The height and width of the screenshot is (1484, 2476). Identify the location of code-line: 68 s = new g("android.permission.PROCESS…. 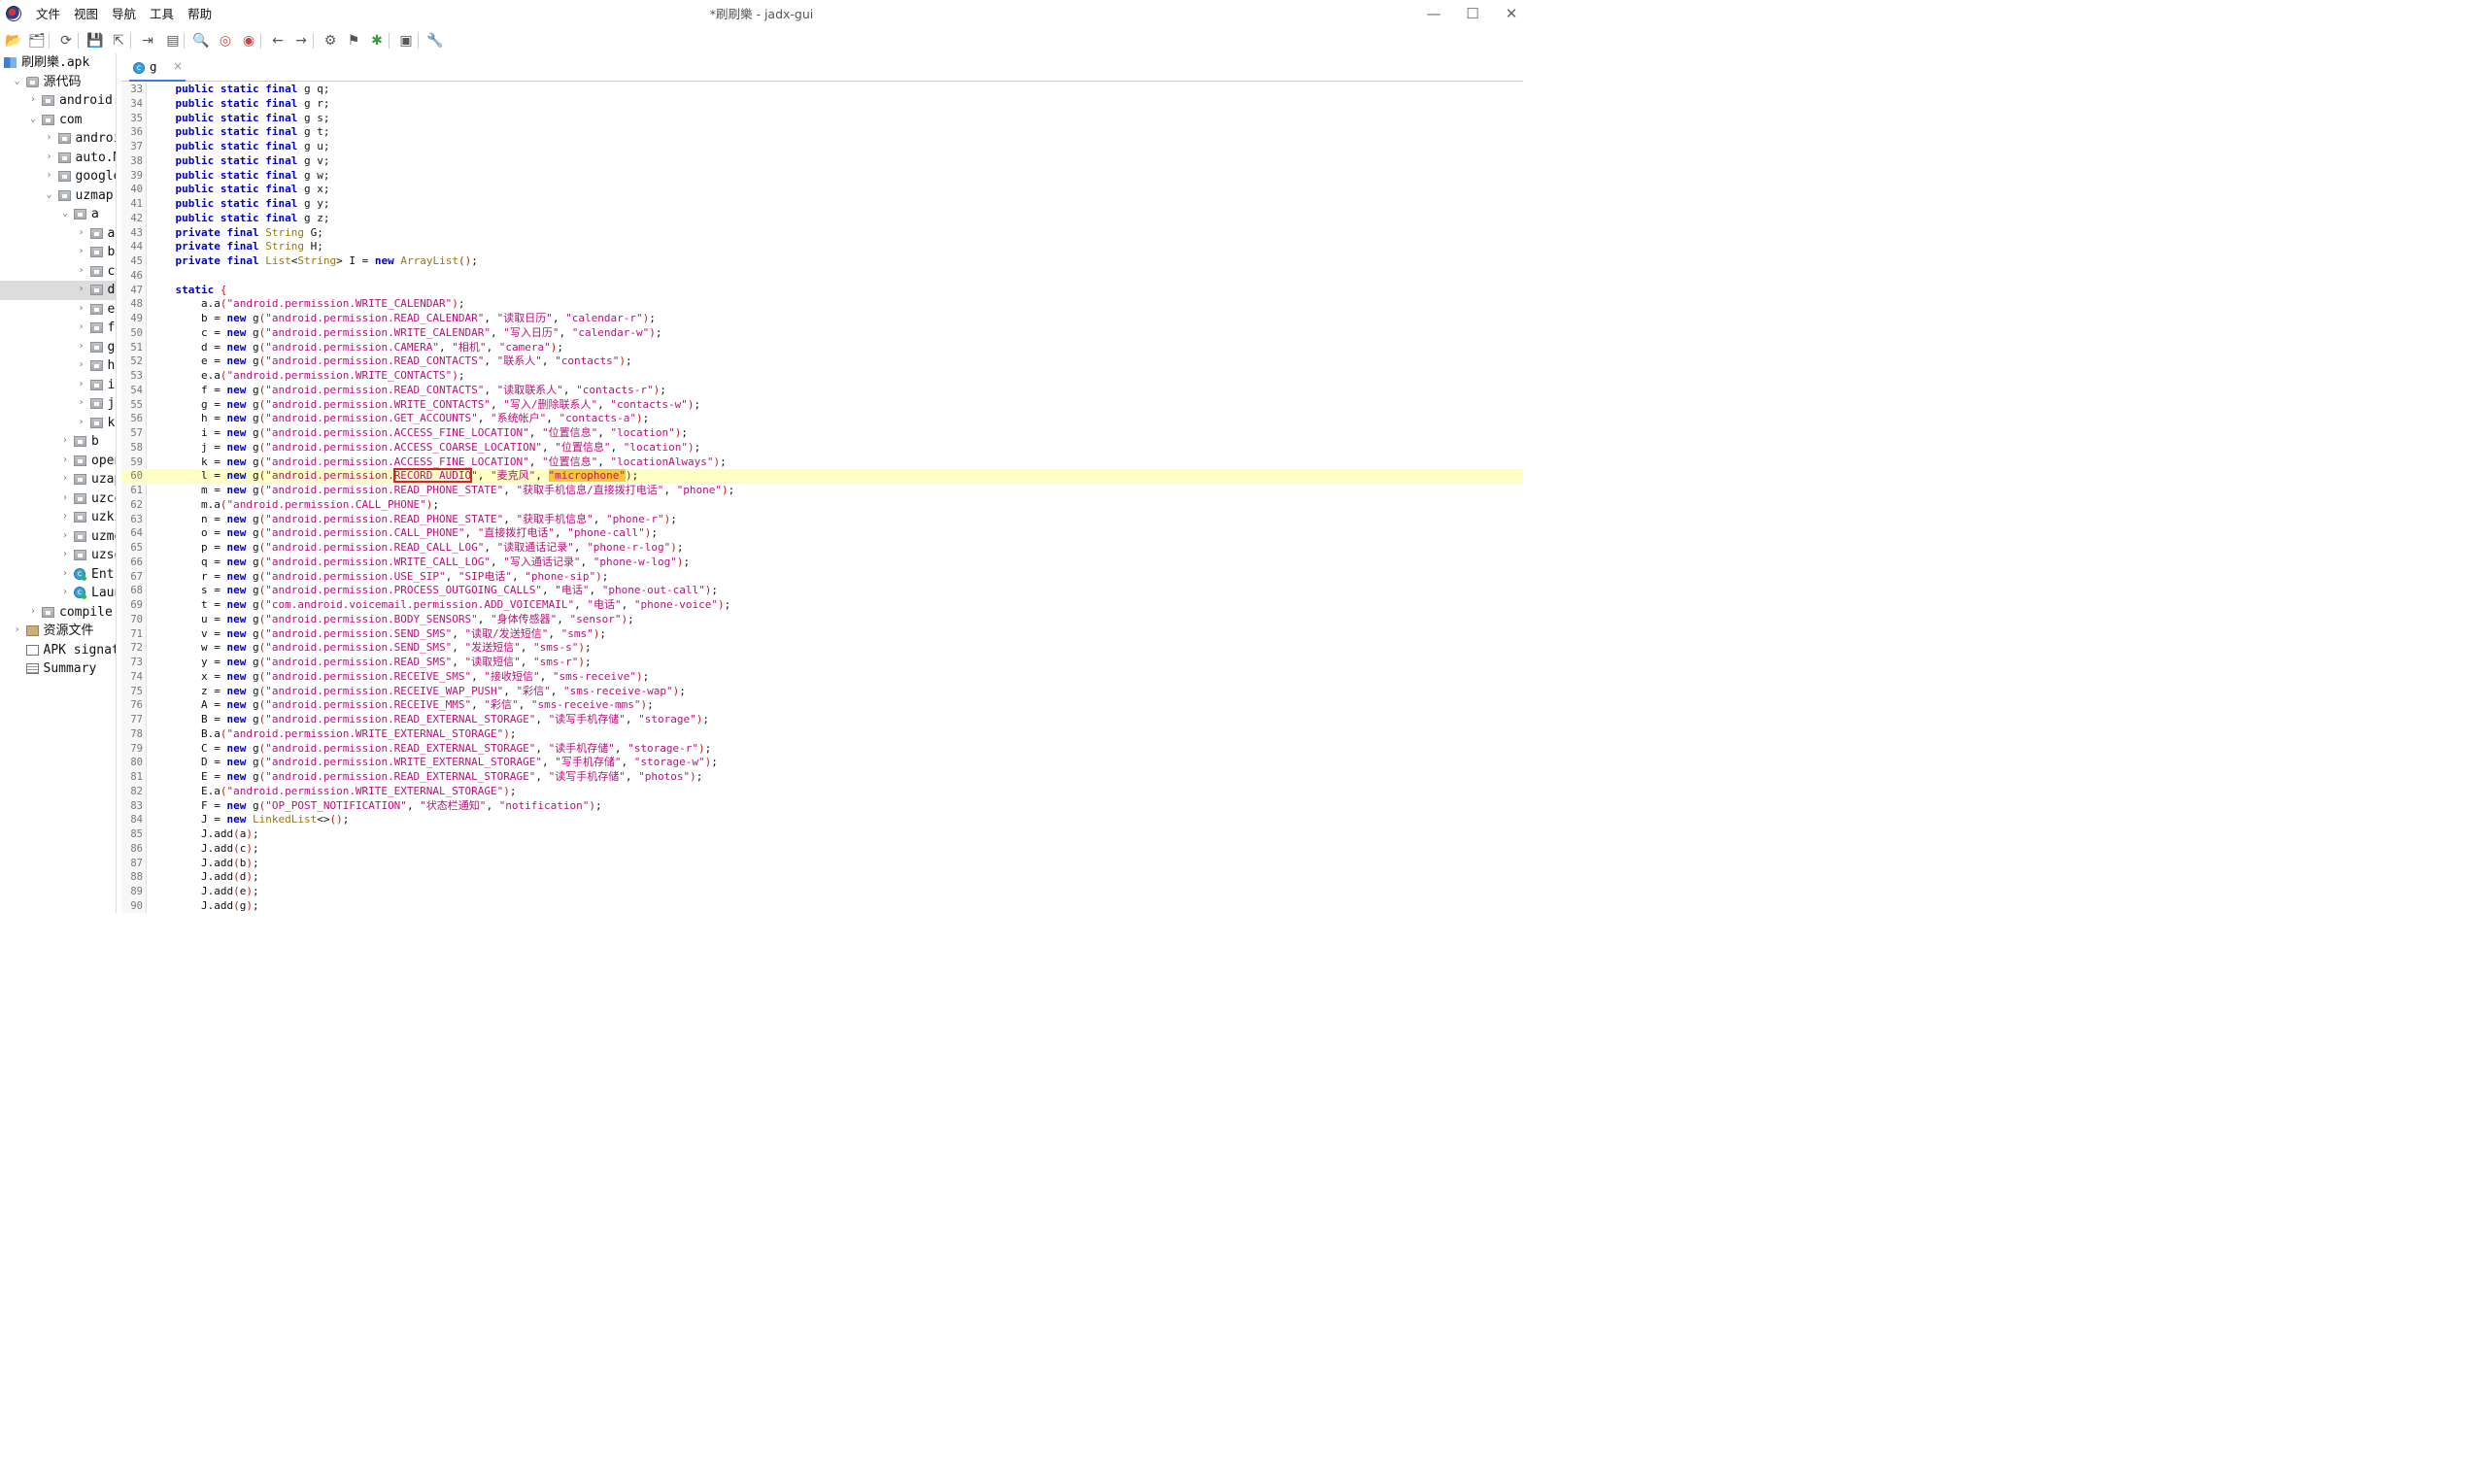
(822, 591).